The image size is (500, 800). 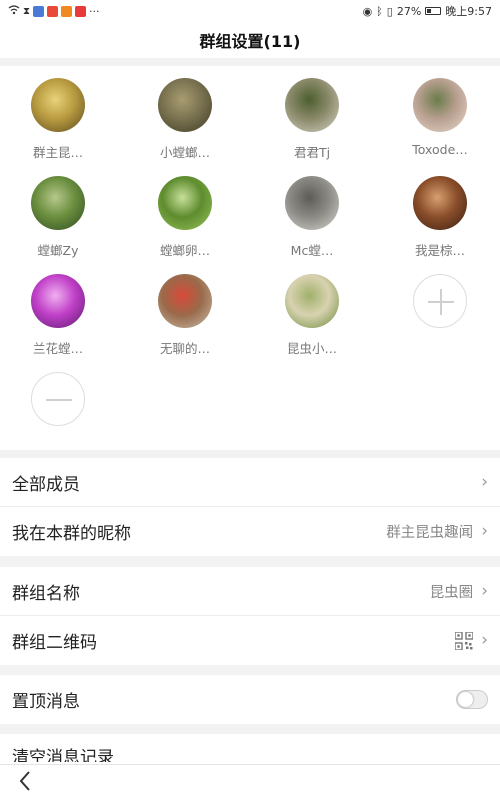 I want to click on my-nickname-value: 群主昆虫趣闻, so click(x=430, y=533).